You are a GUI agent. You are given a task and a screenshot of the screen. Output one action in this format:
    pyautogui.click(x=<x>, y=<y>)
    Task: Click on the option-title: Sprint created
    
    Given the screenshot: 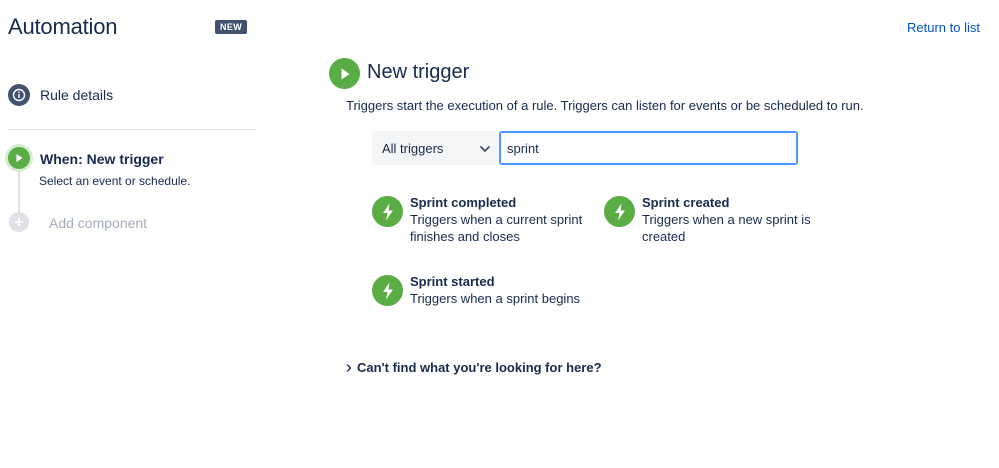 What is the action you would take?
    pyautogui.click(x=686, y=202)
    